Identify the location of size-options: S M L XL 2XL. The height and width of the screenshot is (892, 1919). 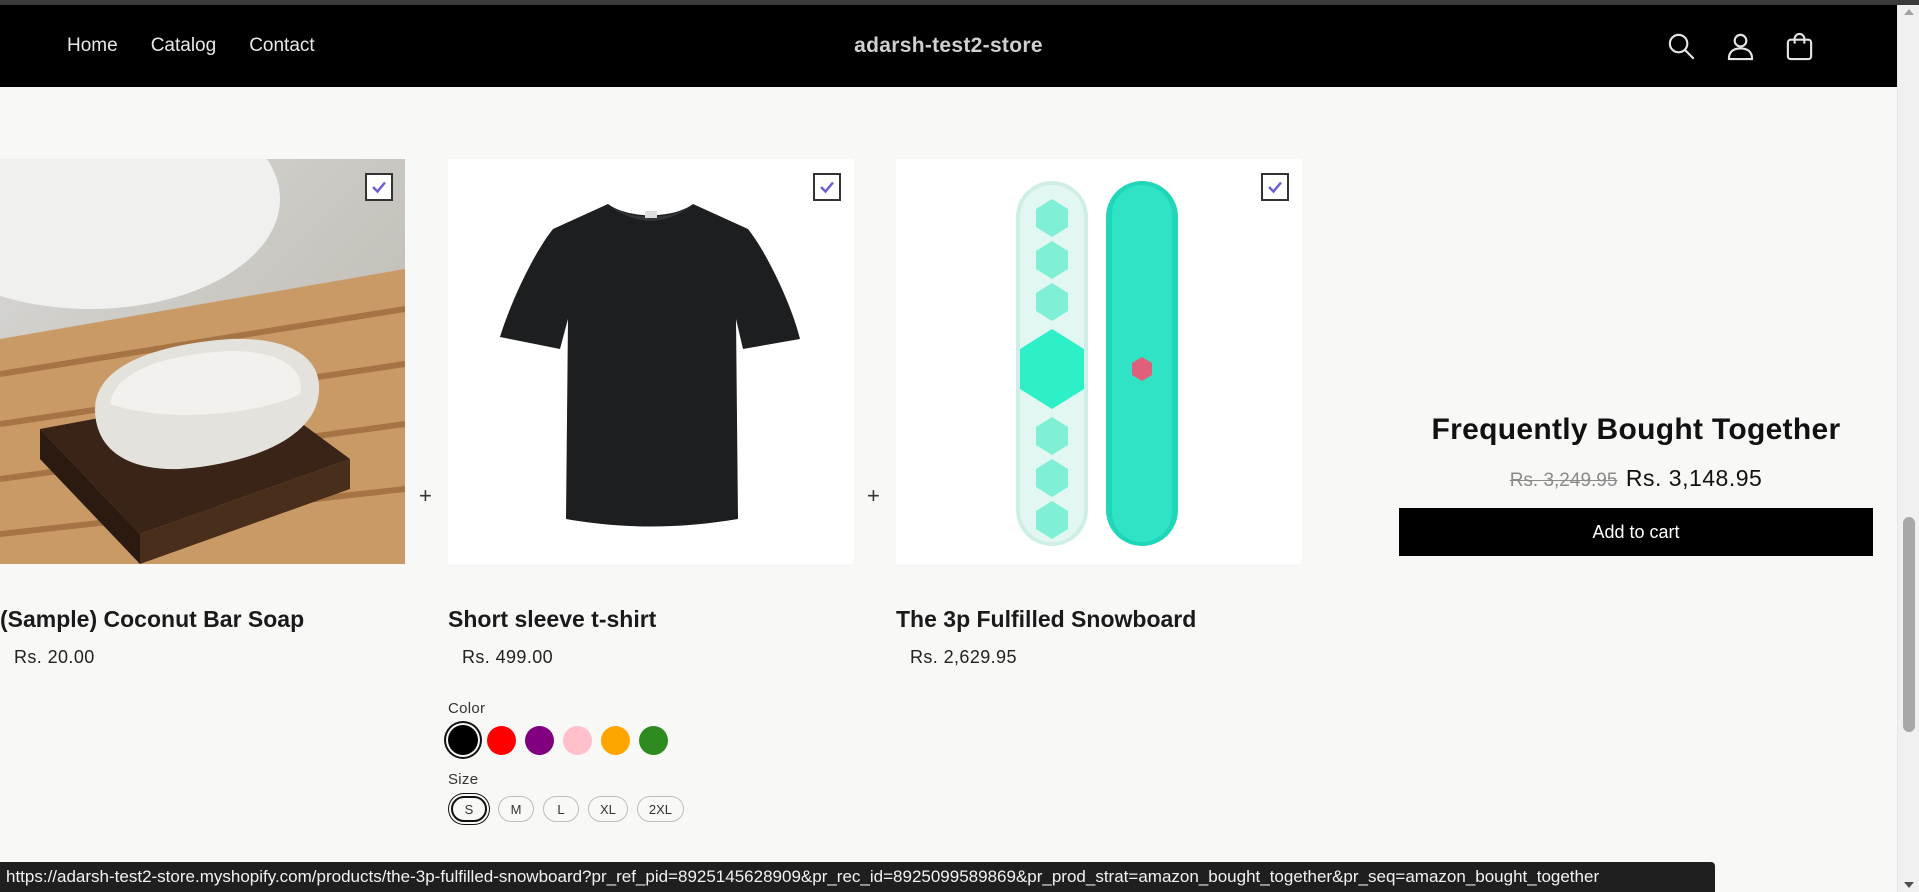
(650, 809).